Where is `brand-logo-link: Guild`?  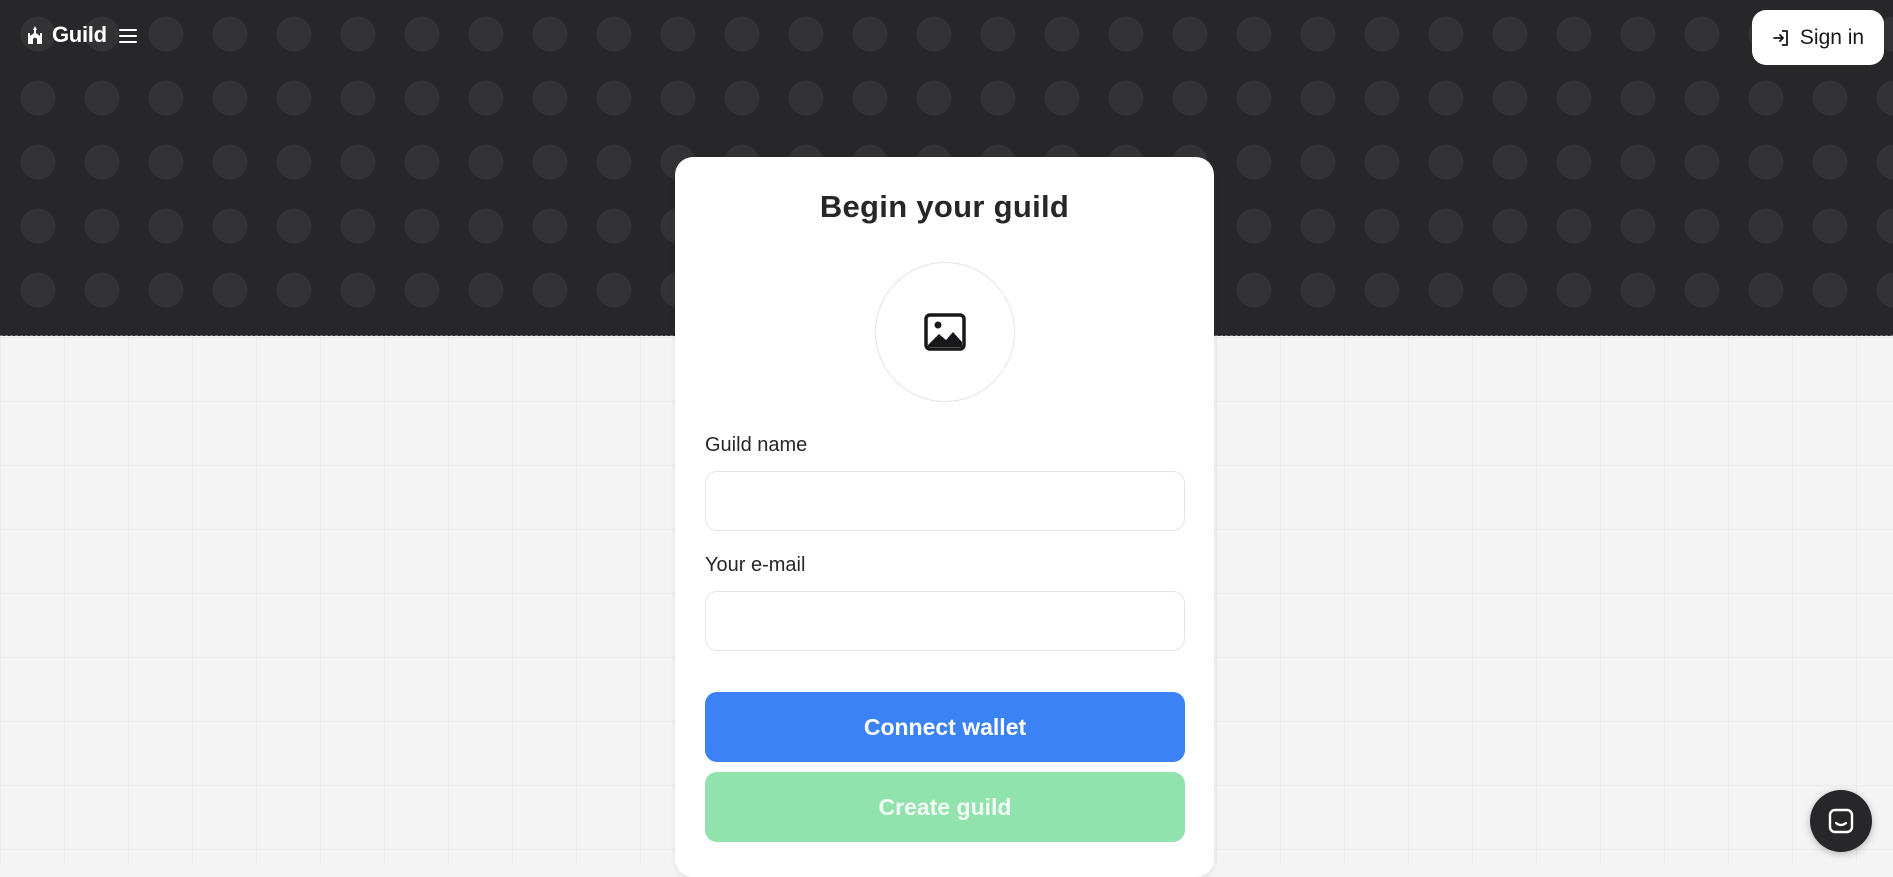
brand-logo-link: Guild is located at coordinates (65, 35).